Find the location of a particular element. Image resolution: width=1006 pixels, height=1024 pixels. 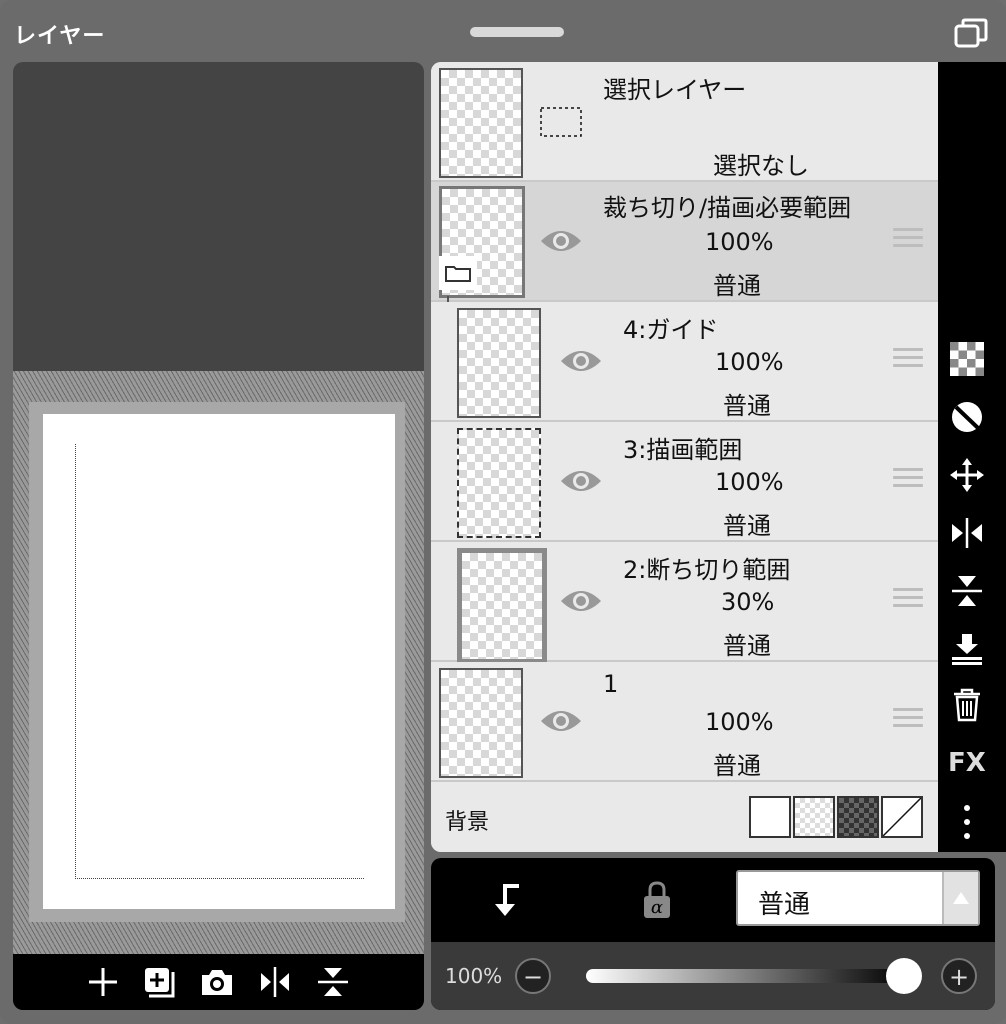

blend-mode-select: 普通 is located at coordinates (858, 898).